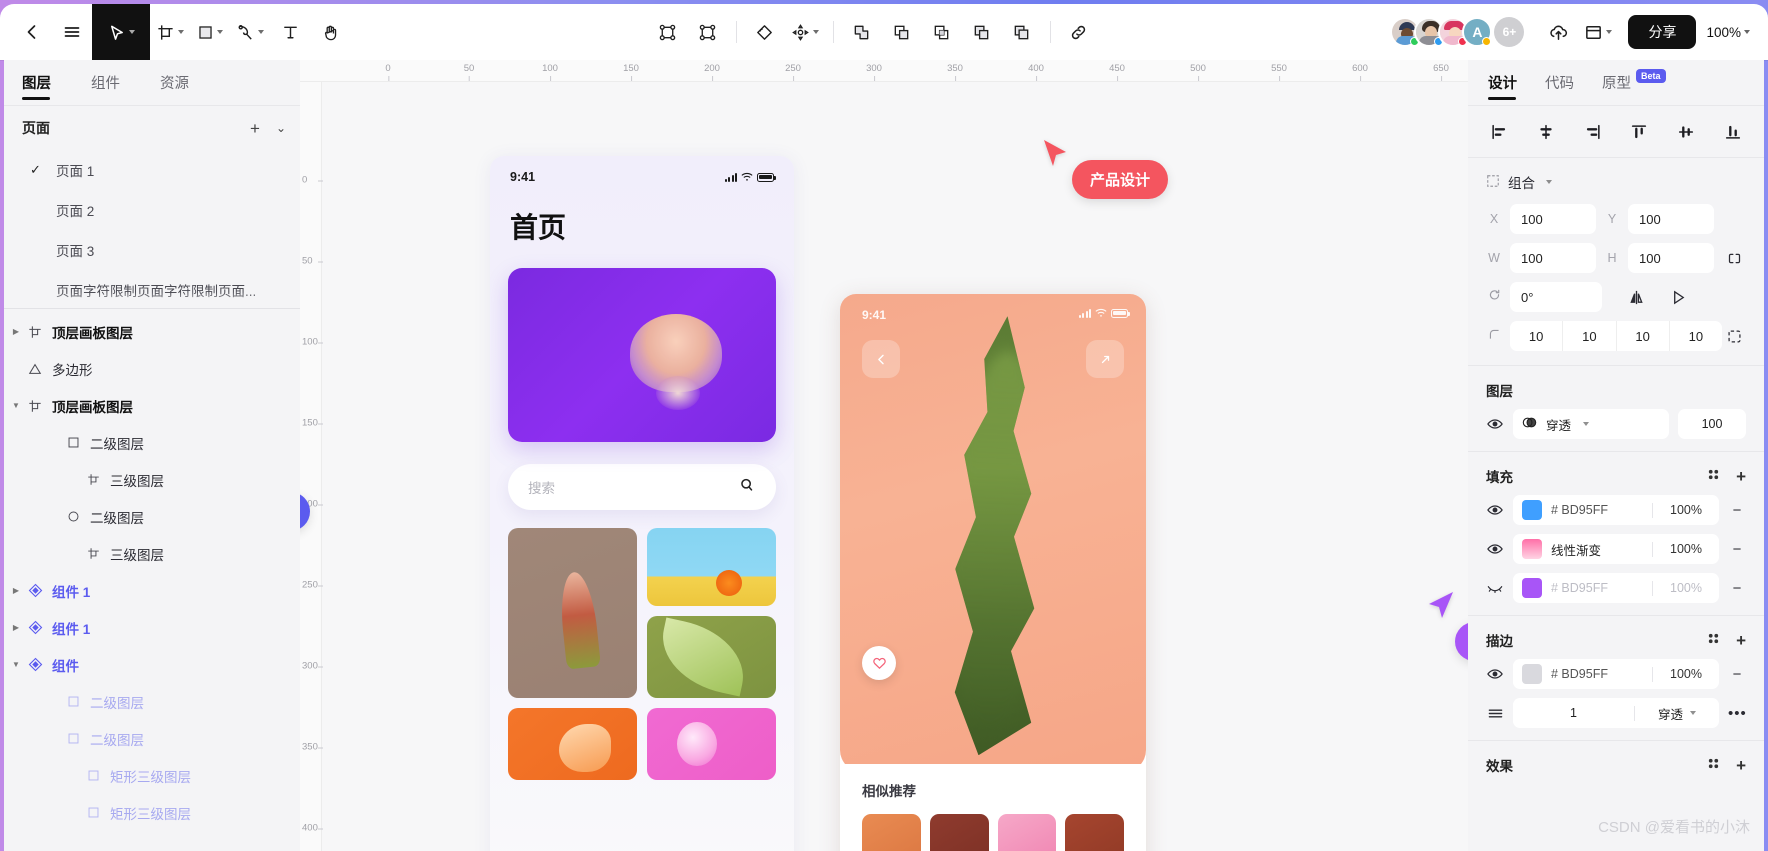 The width and height of the screenshot is (1768, 851). What do you see at coordinates (152, 331) in the screenshot?
I see `layer-row: ▶ 顶层画板图层` at bounding box center [152, 331].